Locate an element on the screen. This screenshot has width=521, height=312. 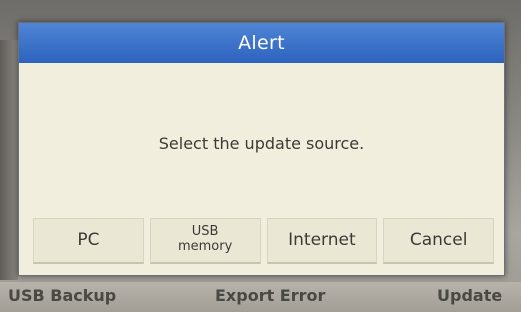
cancel-button: Cancel is located at coordinates (438, 241).